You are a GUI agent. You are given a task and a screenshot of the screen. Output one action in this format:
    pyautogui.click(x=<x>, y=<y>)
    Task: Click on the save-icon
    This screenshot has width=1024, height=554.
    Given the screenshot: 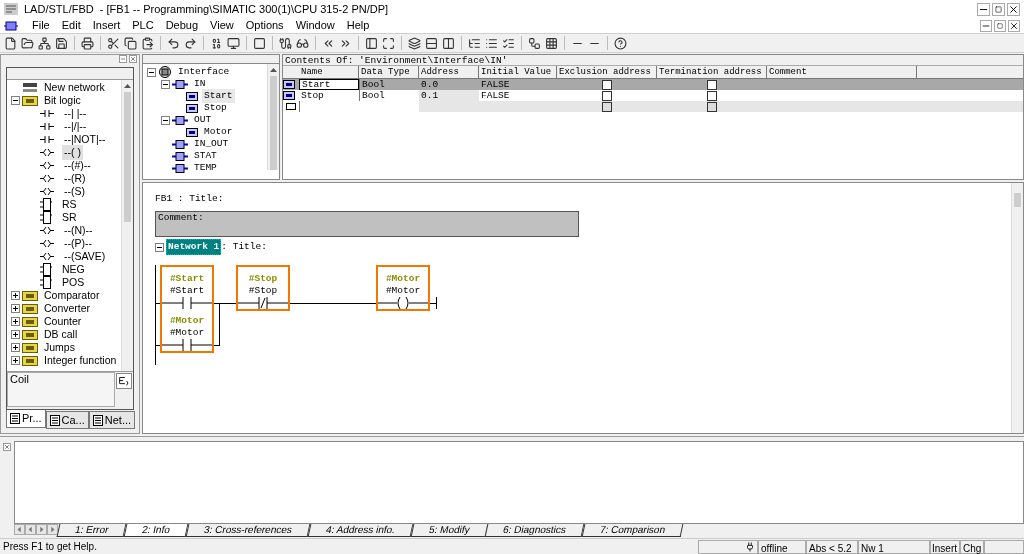 What is the action you would take?
    pyautogui.click(x=61, y=43)
    